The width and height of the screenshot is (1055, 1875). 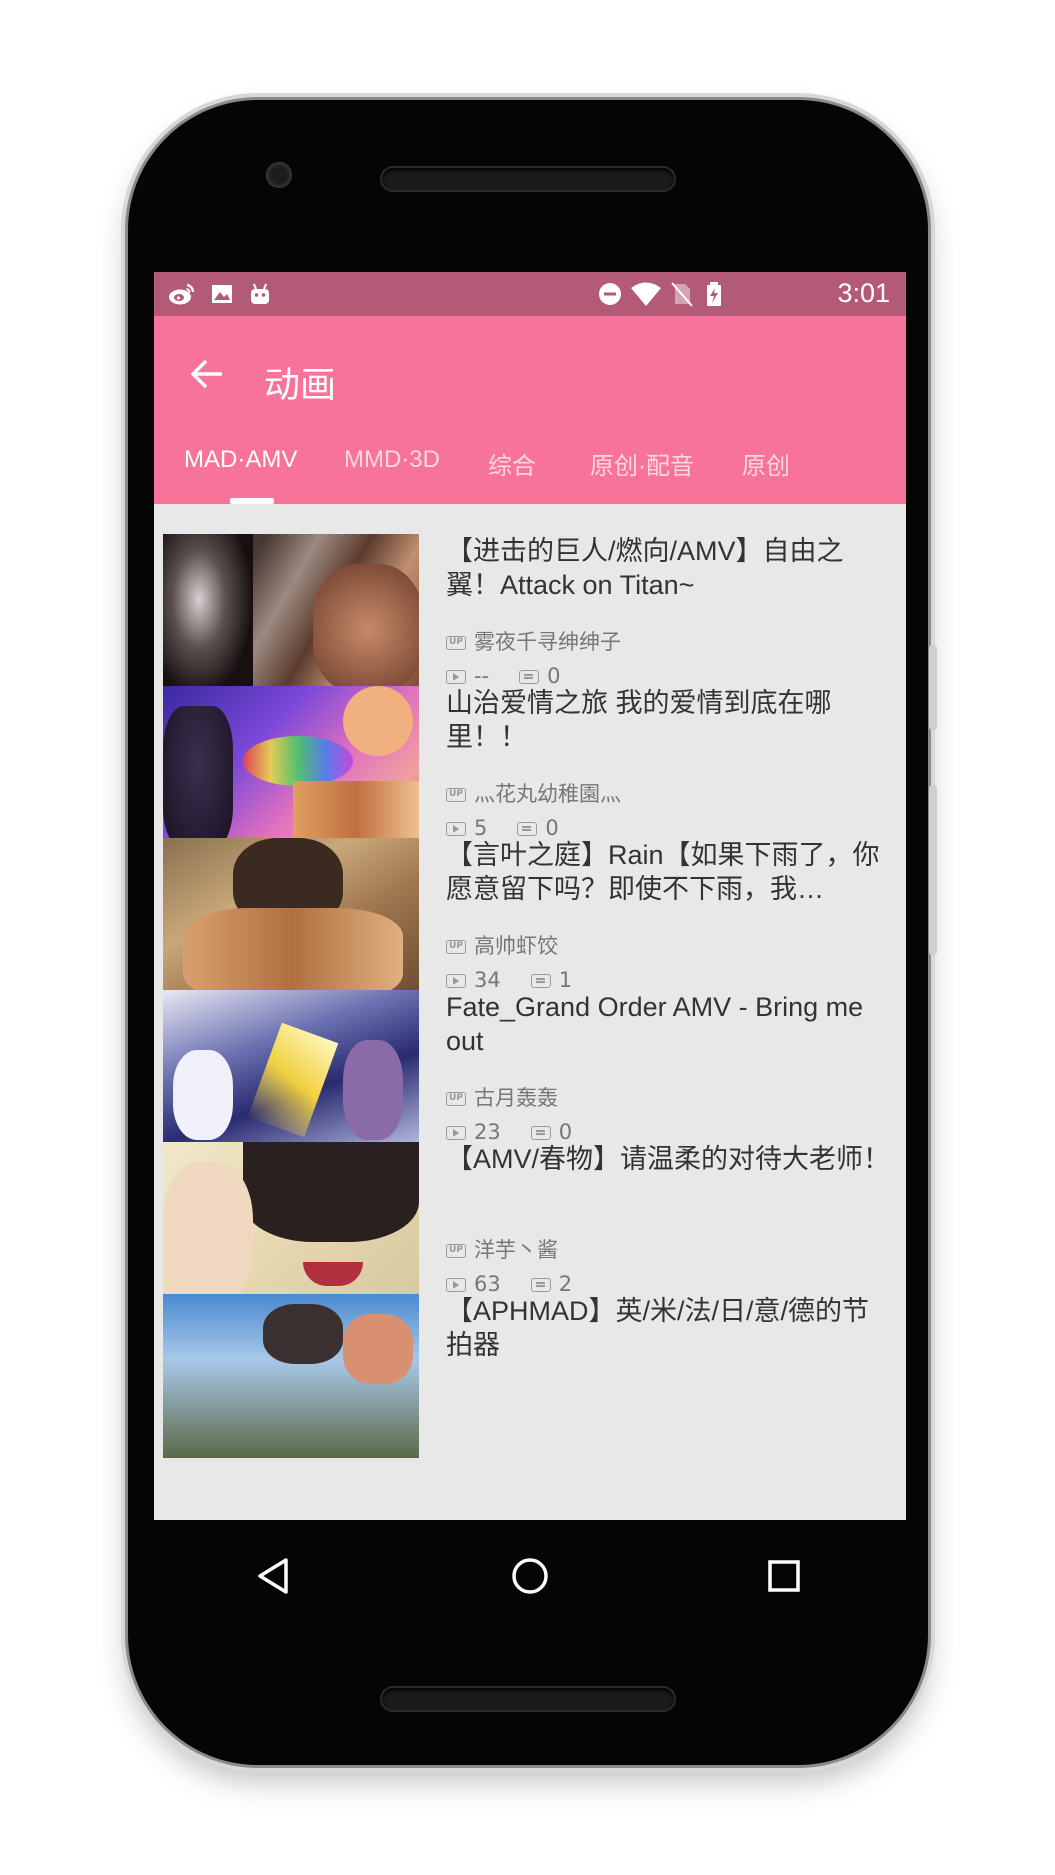 I want to click on power-button, so click(x=933, y=687).